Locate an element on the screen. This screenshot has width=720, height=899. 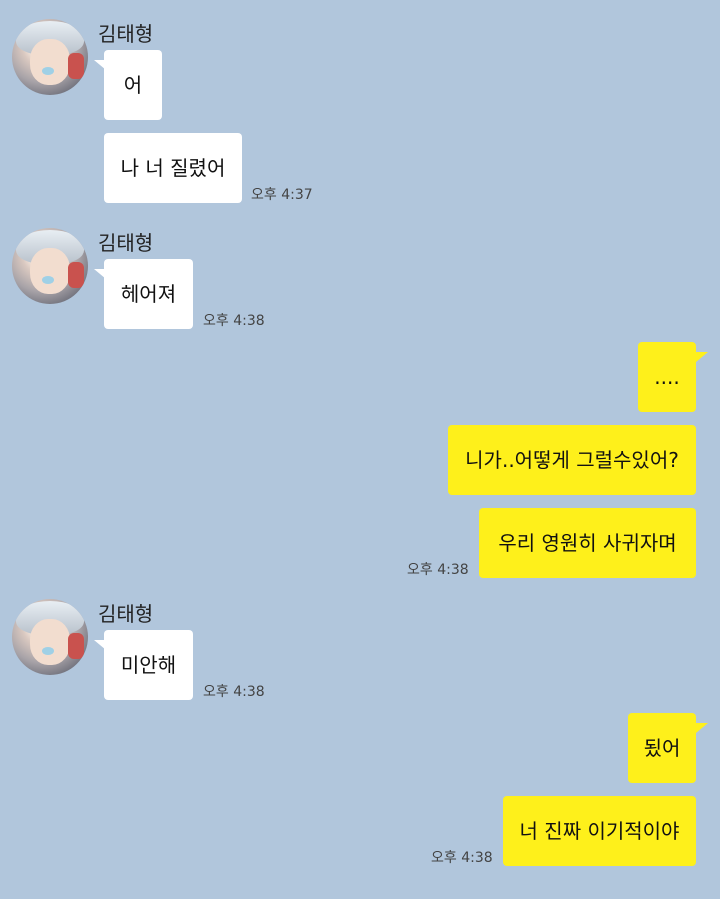
message-timestamp: 오후 4:37 is located at coordinates (282, 195).